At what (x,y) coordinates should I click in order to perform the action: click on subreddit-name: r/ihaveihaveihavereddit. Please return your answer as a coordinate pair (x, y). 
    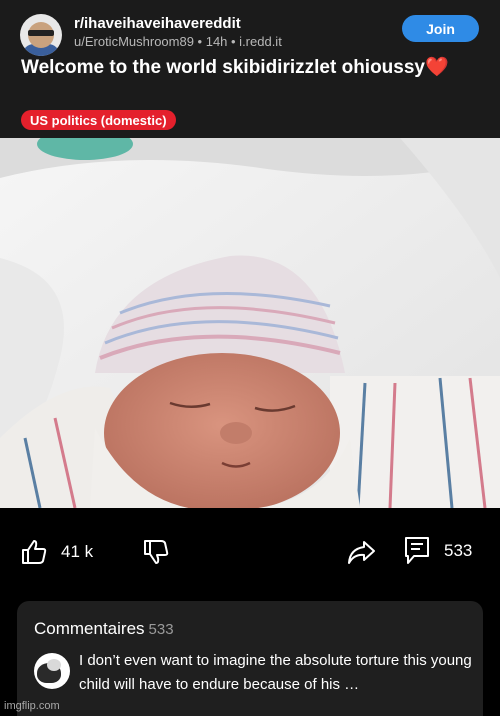
    Looking at the image, I should click on (157, 23).